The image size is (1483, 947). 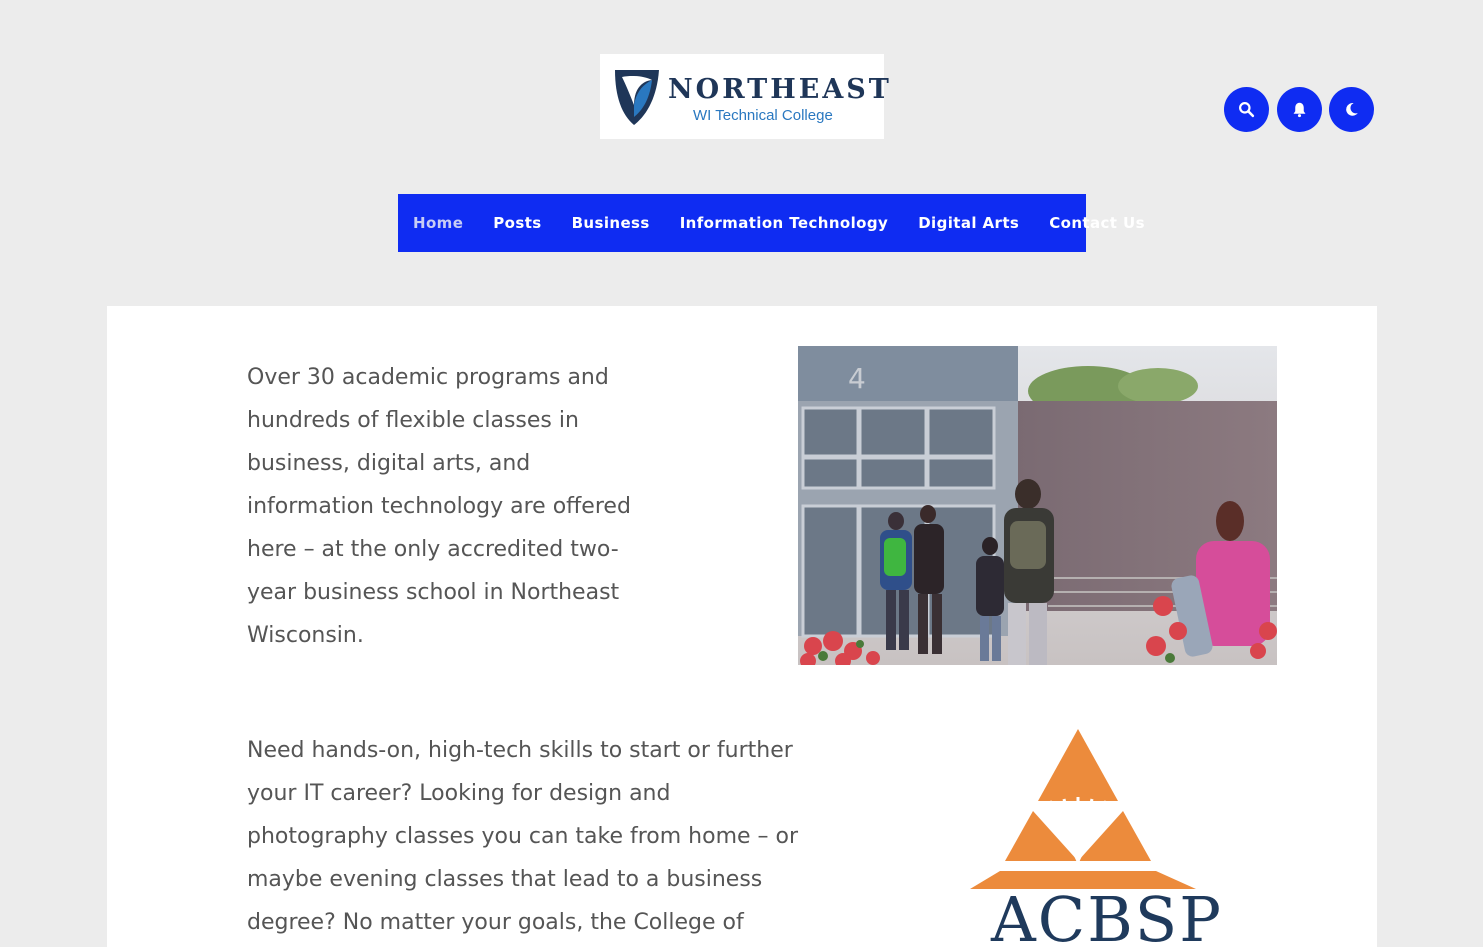 I want to click on nav-item-home: Home, so click(x=438, y=223).